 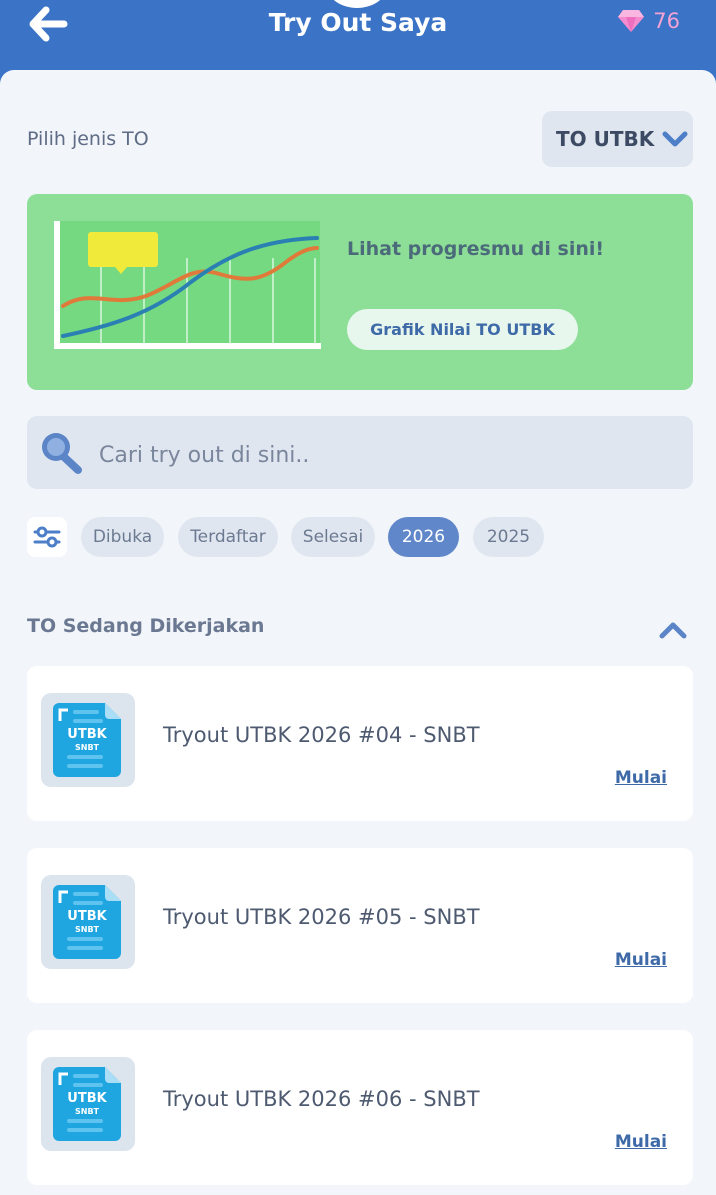 I want to click on progress-prompt: Lihat progresmu di sini!, so click(x=476, y=249).